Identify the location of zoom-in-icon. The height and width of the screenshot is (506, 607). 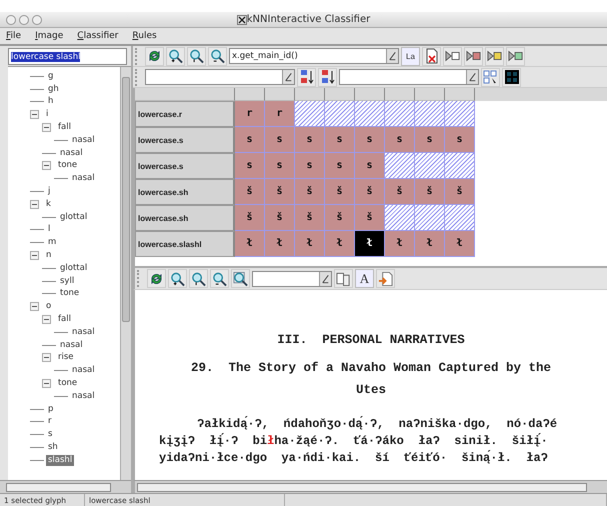
(177, 278).